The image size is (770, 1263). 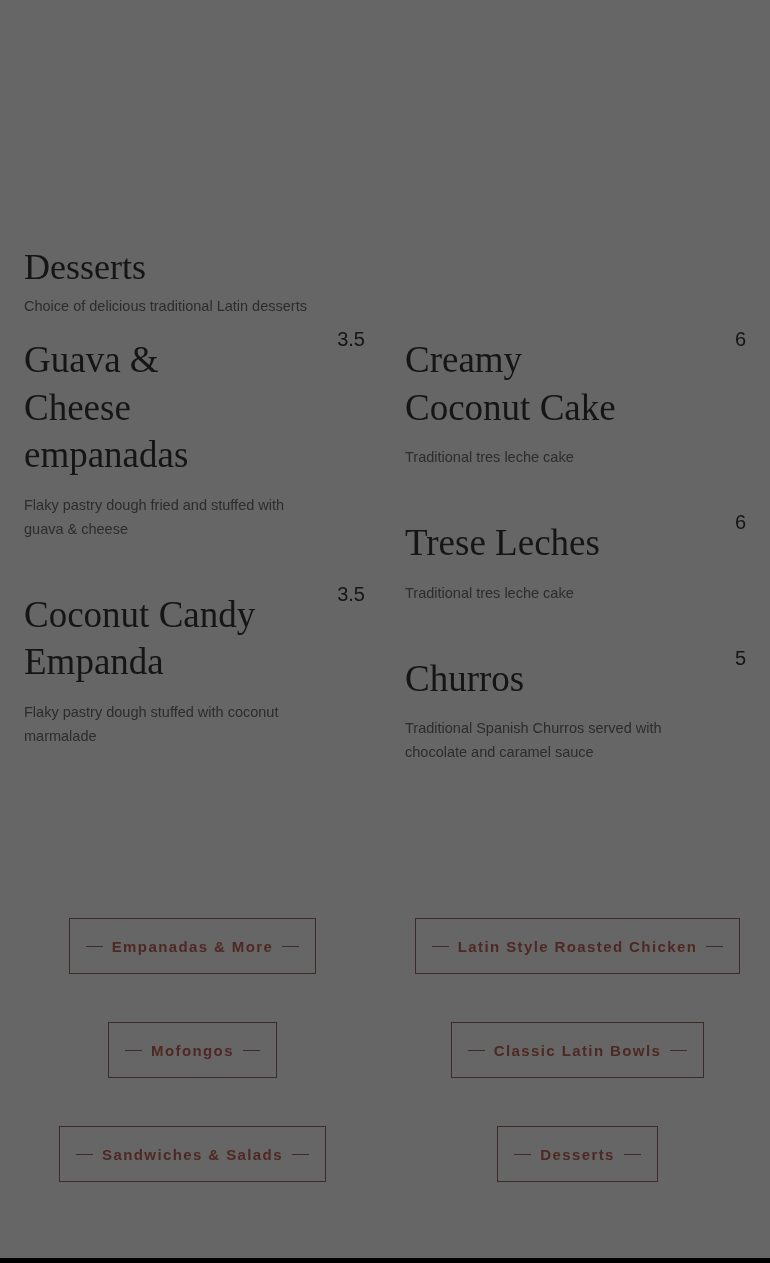 I want to click on section-subtitle: Choice of delicious traditional Latin desserts, so click(x=166, y=306).